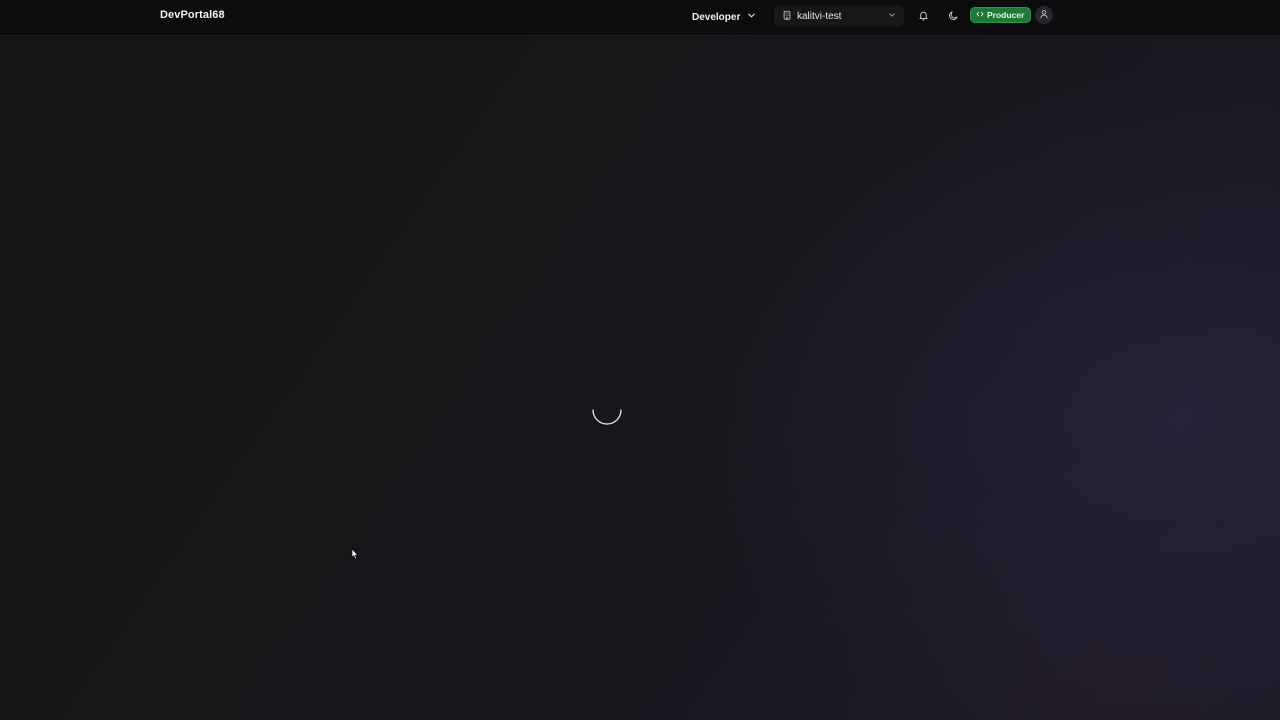 Image resolution: width=1280 pixels, height=720 pixels. I want to click on bell-icon, so click(923, 17).